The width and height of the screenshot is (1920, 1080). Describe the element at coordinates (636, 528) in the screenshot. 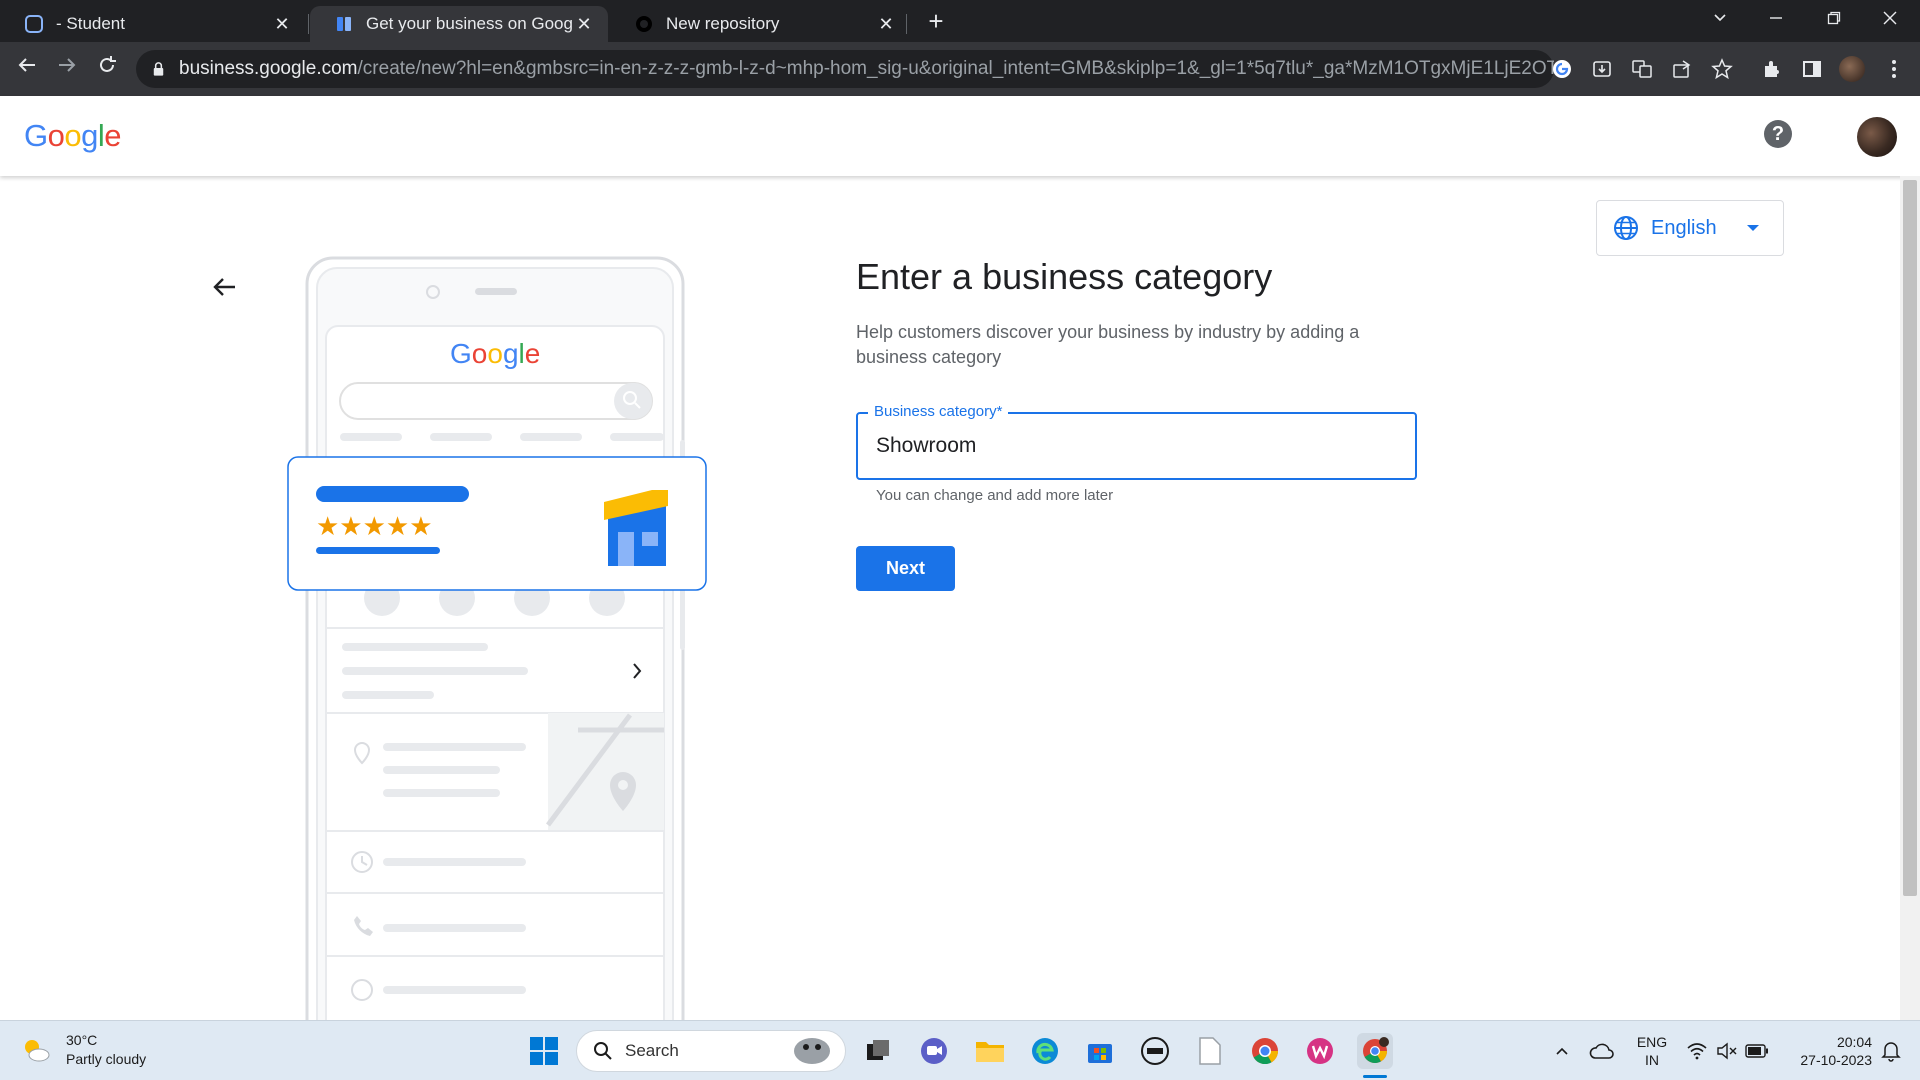

I see `storefront-icon` at that location.